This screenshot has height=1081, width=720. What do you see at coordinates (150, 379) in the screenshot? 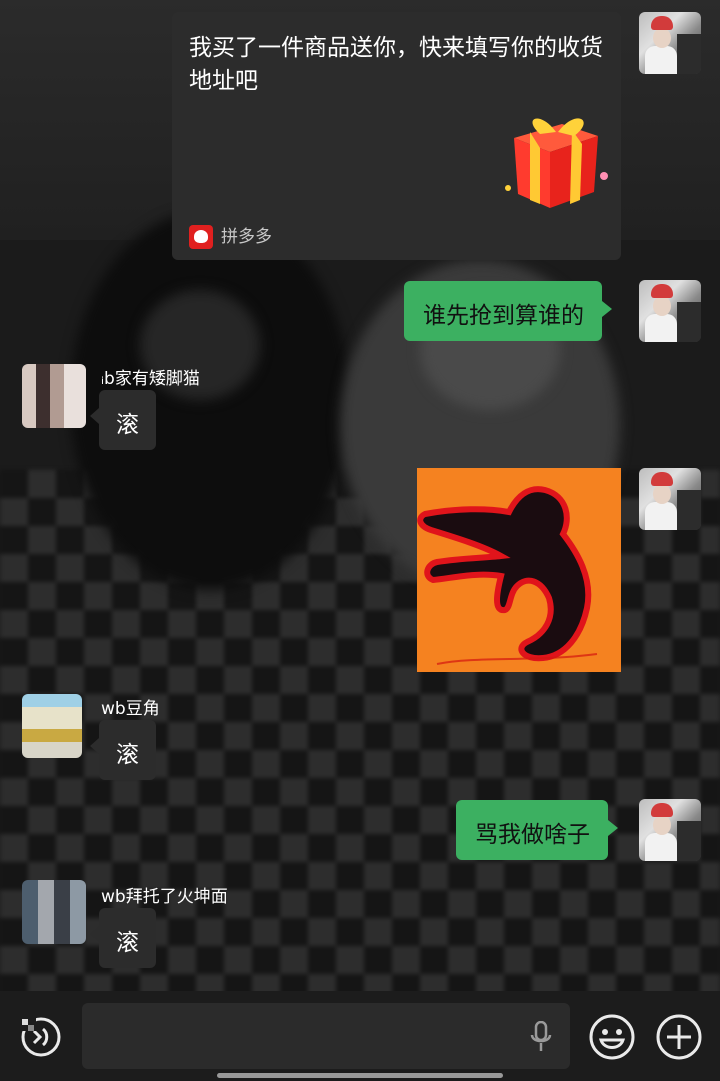
I see `sender-name: ᵢb家有矮脚猫` at bounding box center [150, 379].